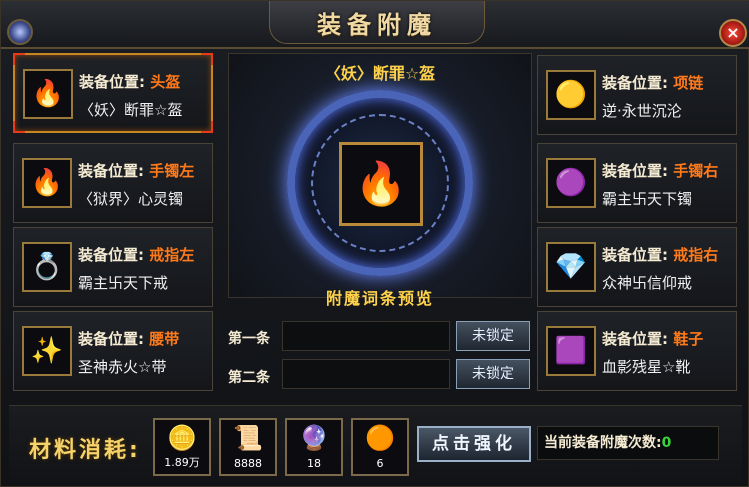 The width and height of the screenshot is (749, 487). What do you see at coordinates (113, 267) in the screenshot?
I see `slot-ring-left: 💍 装备位置: 戒指左 霸主卐天下戒` at bounding box center [113, 267].